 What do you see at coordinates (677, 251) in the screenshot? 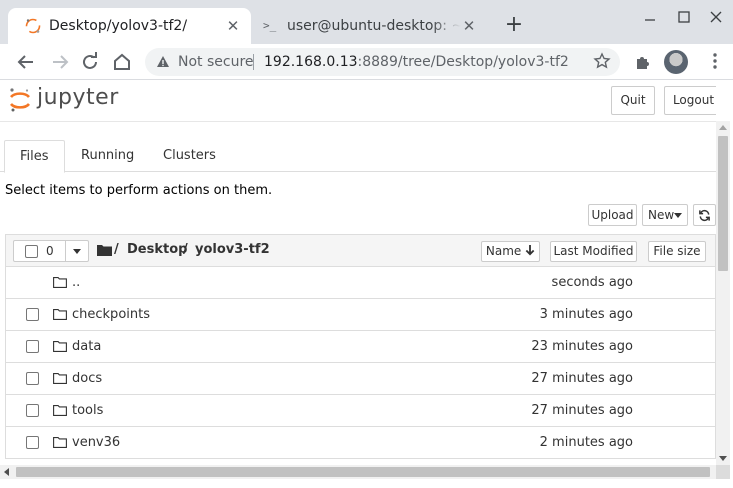
I see `sort-file-size-button: File size` at bounding box center [677, 251].